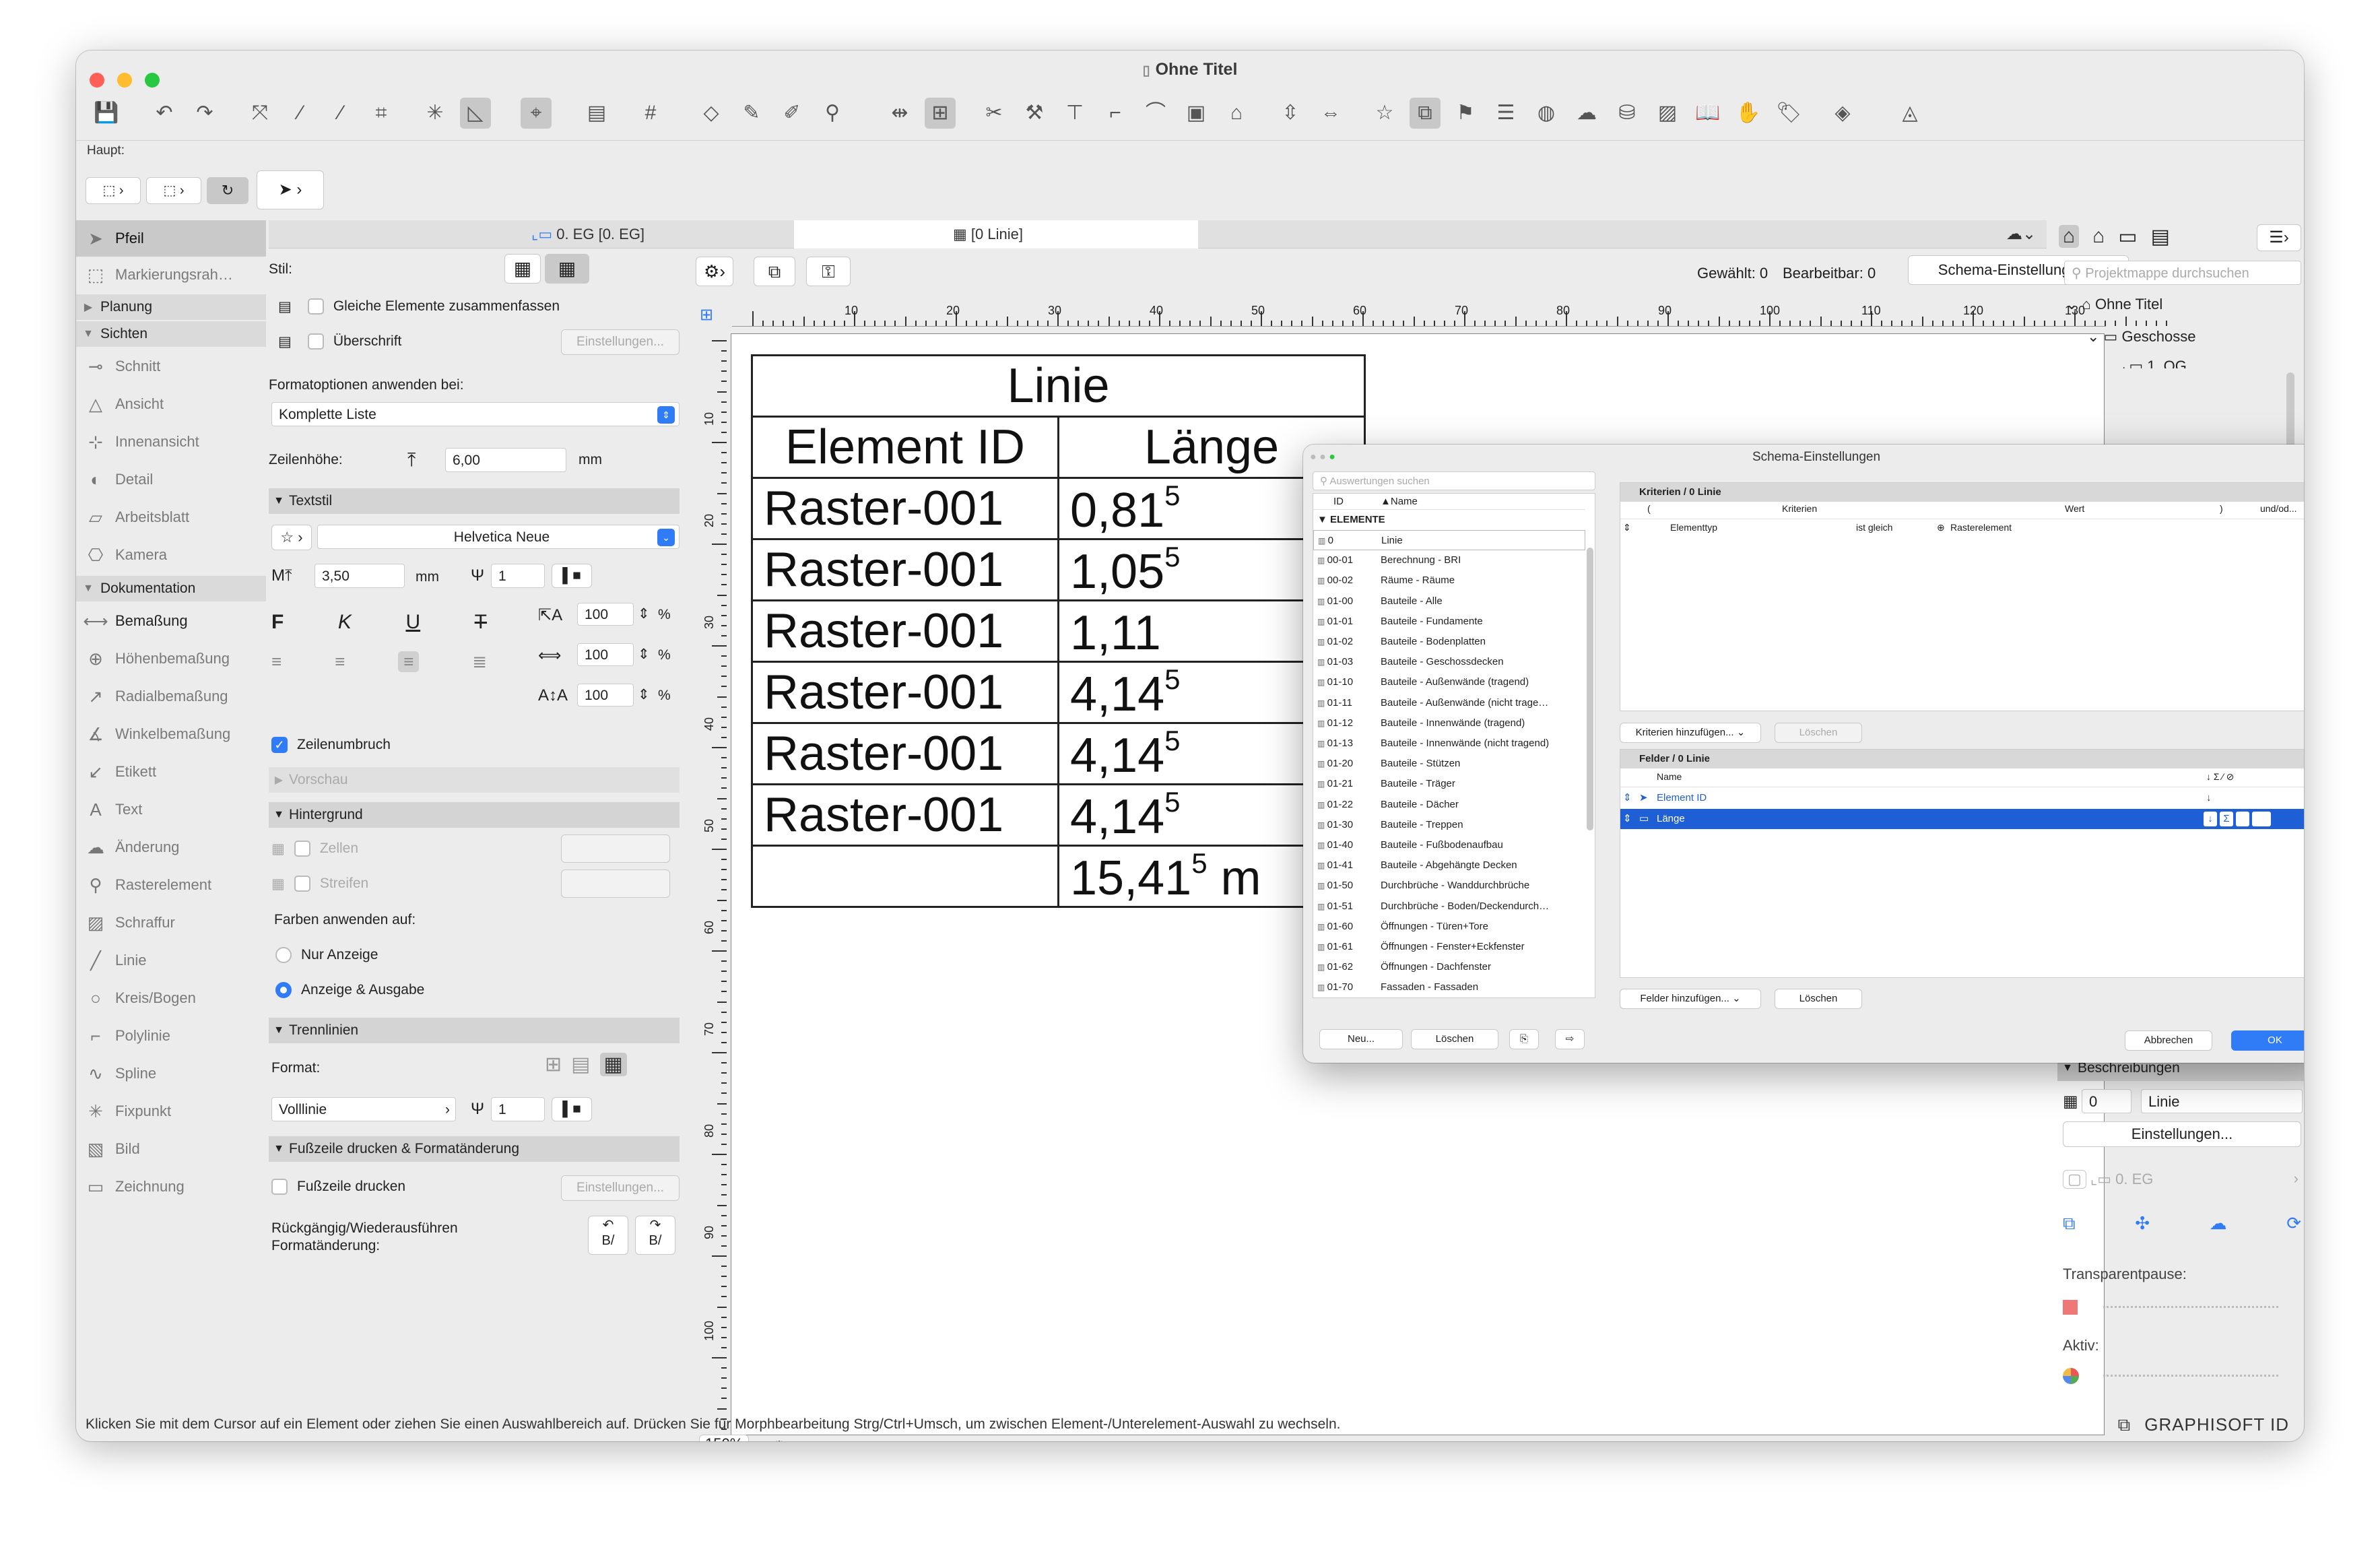  I want to click on zoom-button, so click(152, 81).